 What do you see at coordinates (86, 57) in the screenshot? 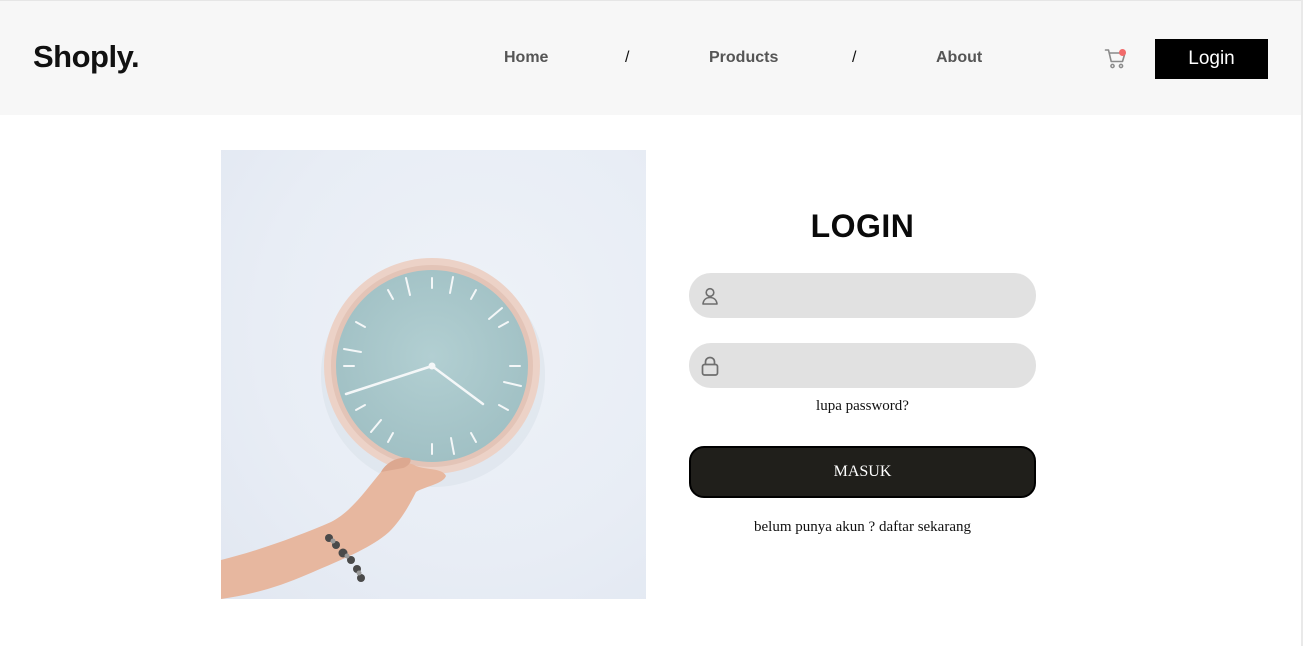
I see `brand-logo: Shoply.` at bounding box center [86, 57].